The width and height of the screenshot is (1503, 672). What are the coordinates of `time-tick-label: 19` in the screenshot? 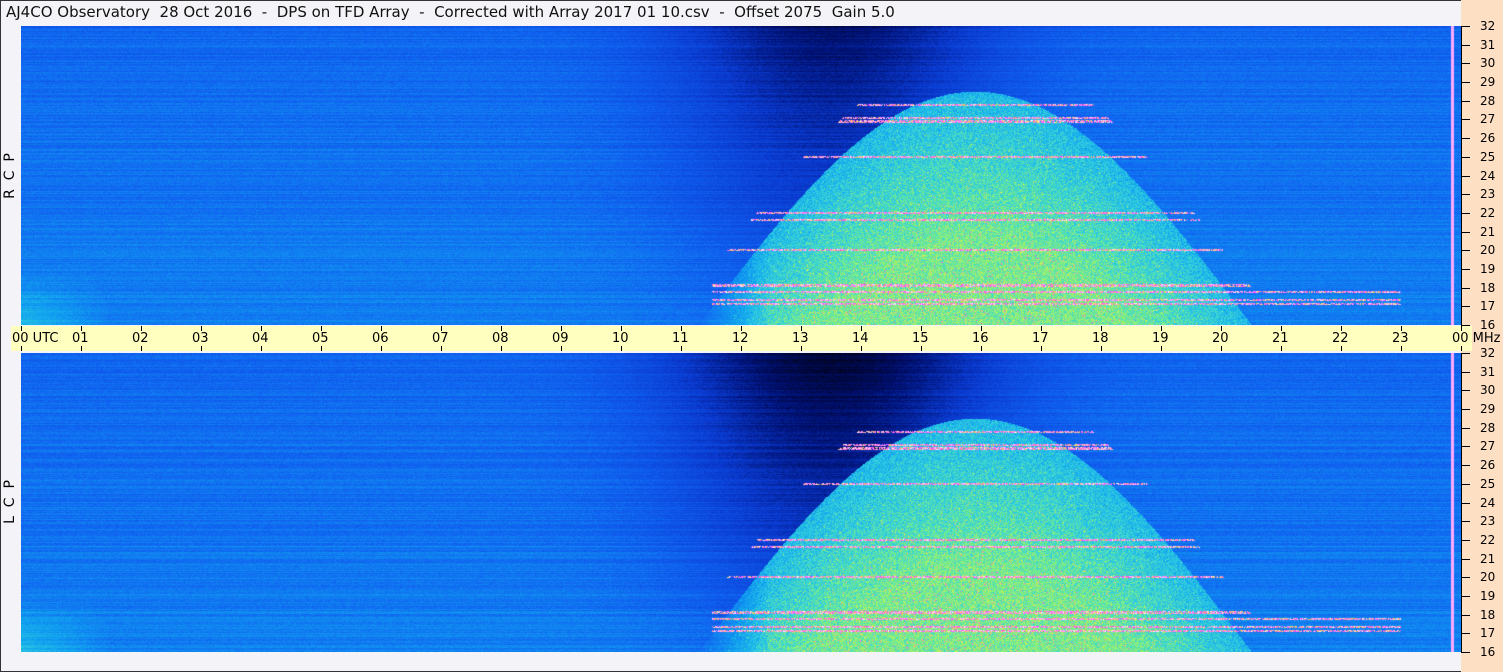 It's located at (1160, 338).